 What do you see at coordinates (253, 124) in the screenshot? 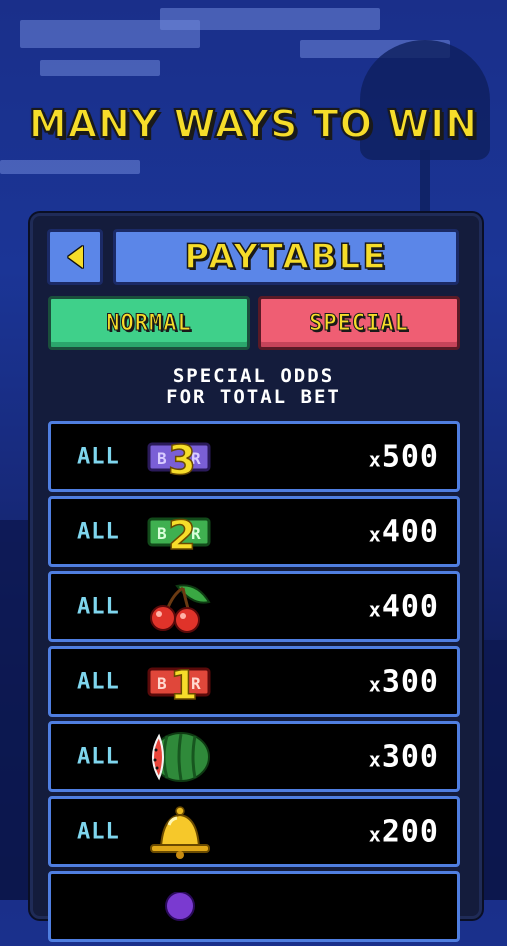
I see `headline: MANY WAYS TO WIN` at bounding box center [253, 124].